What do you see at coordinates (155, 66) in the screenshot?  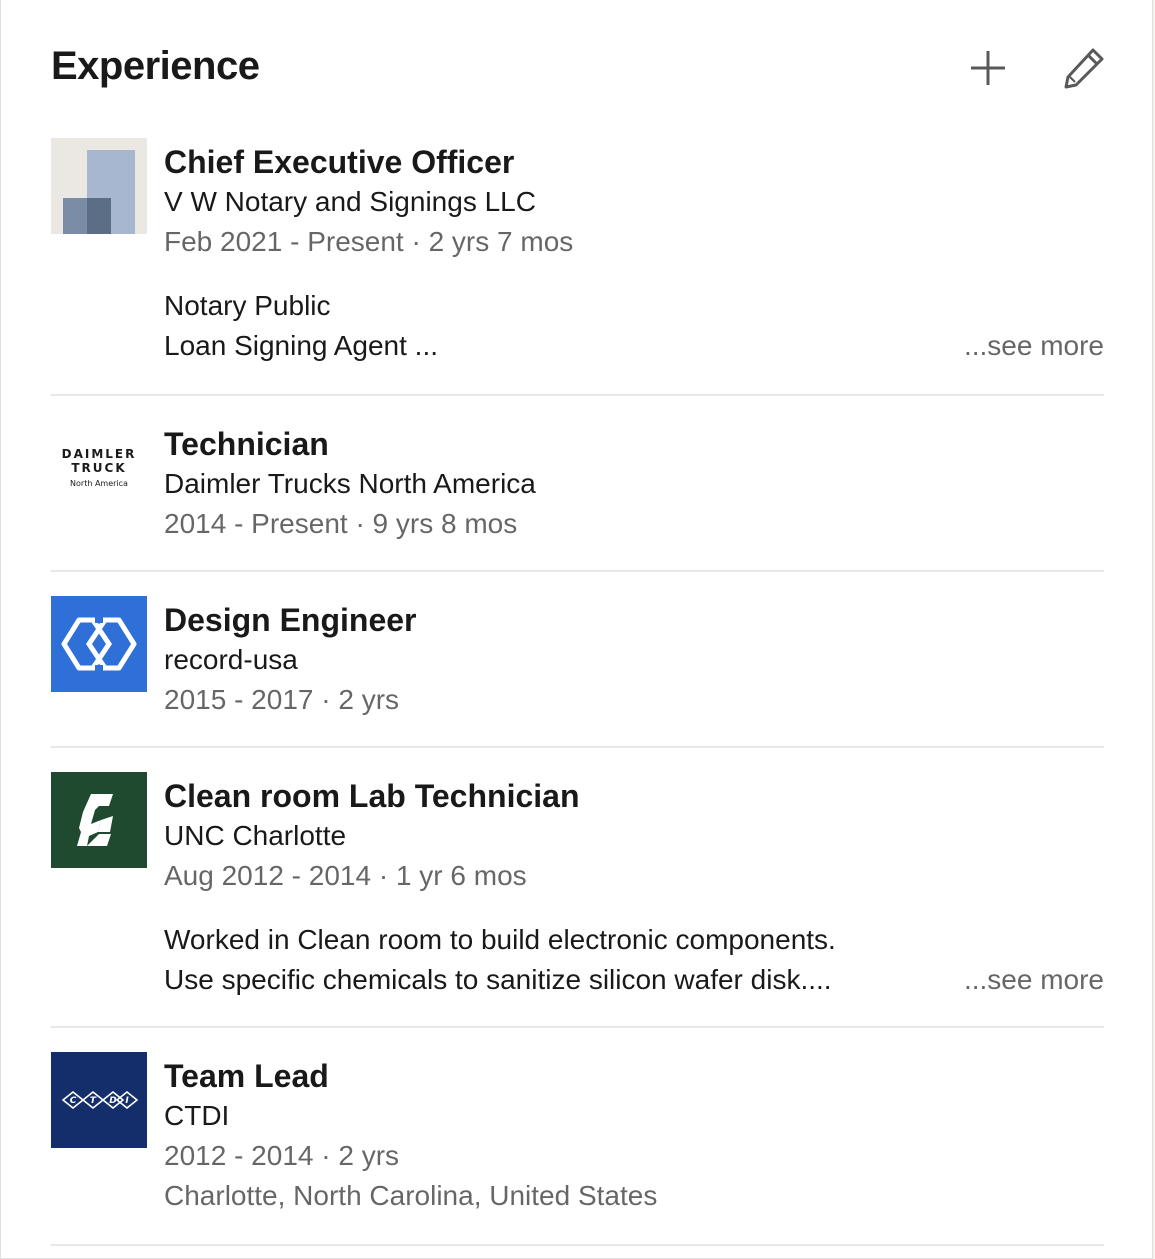 I see `section-title: Experience` at bounding box center [155, 66].